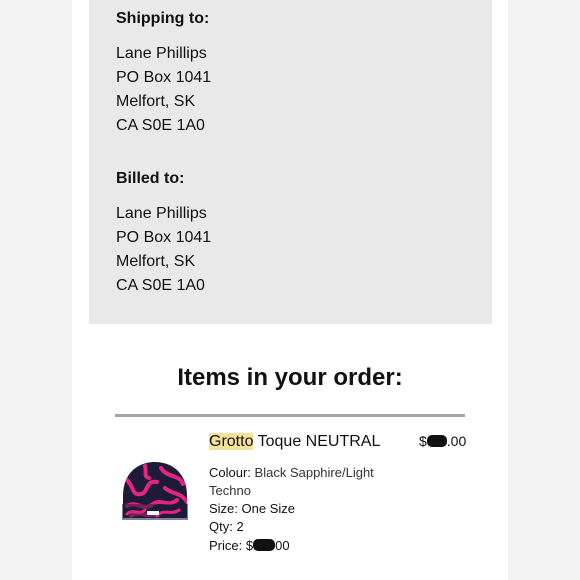  What do you see at coordinates (290, 415) in the screenshot?
I see `divider` at bounding box center [290, 415].